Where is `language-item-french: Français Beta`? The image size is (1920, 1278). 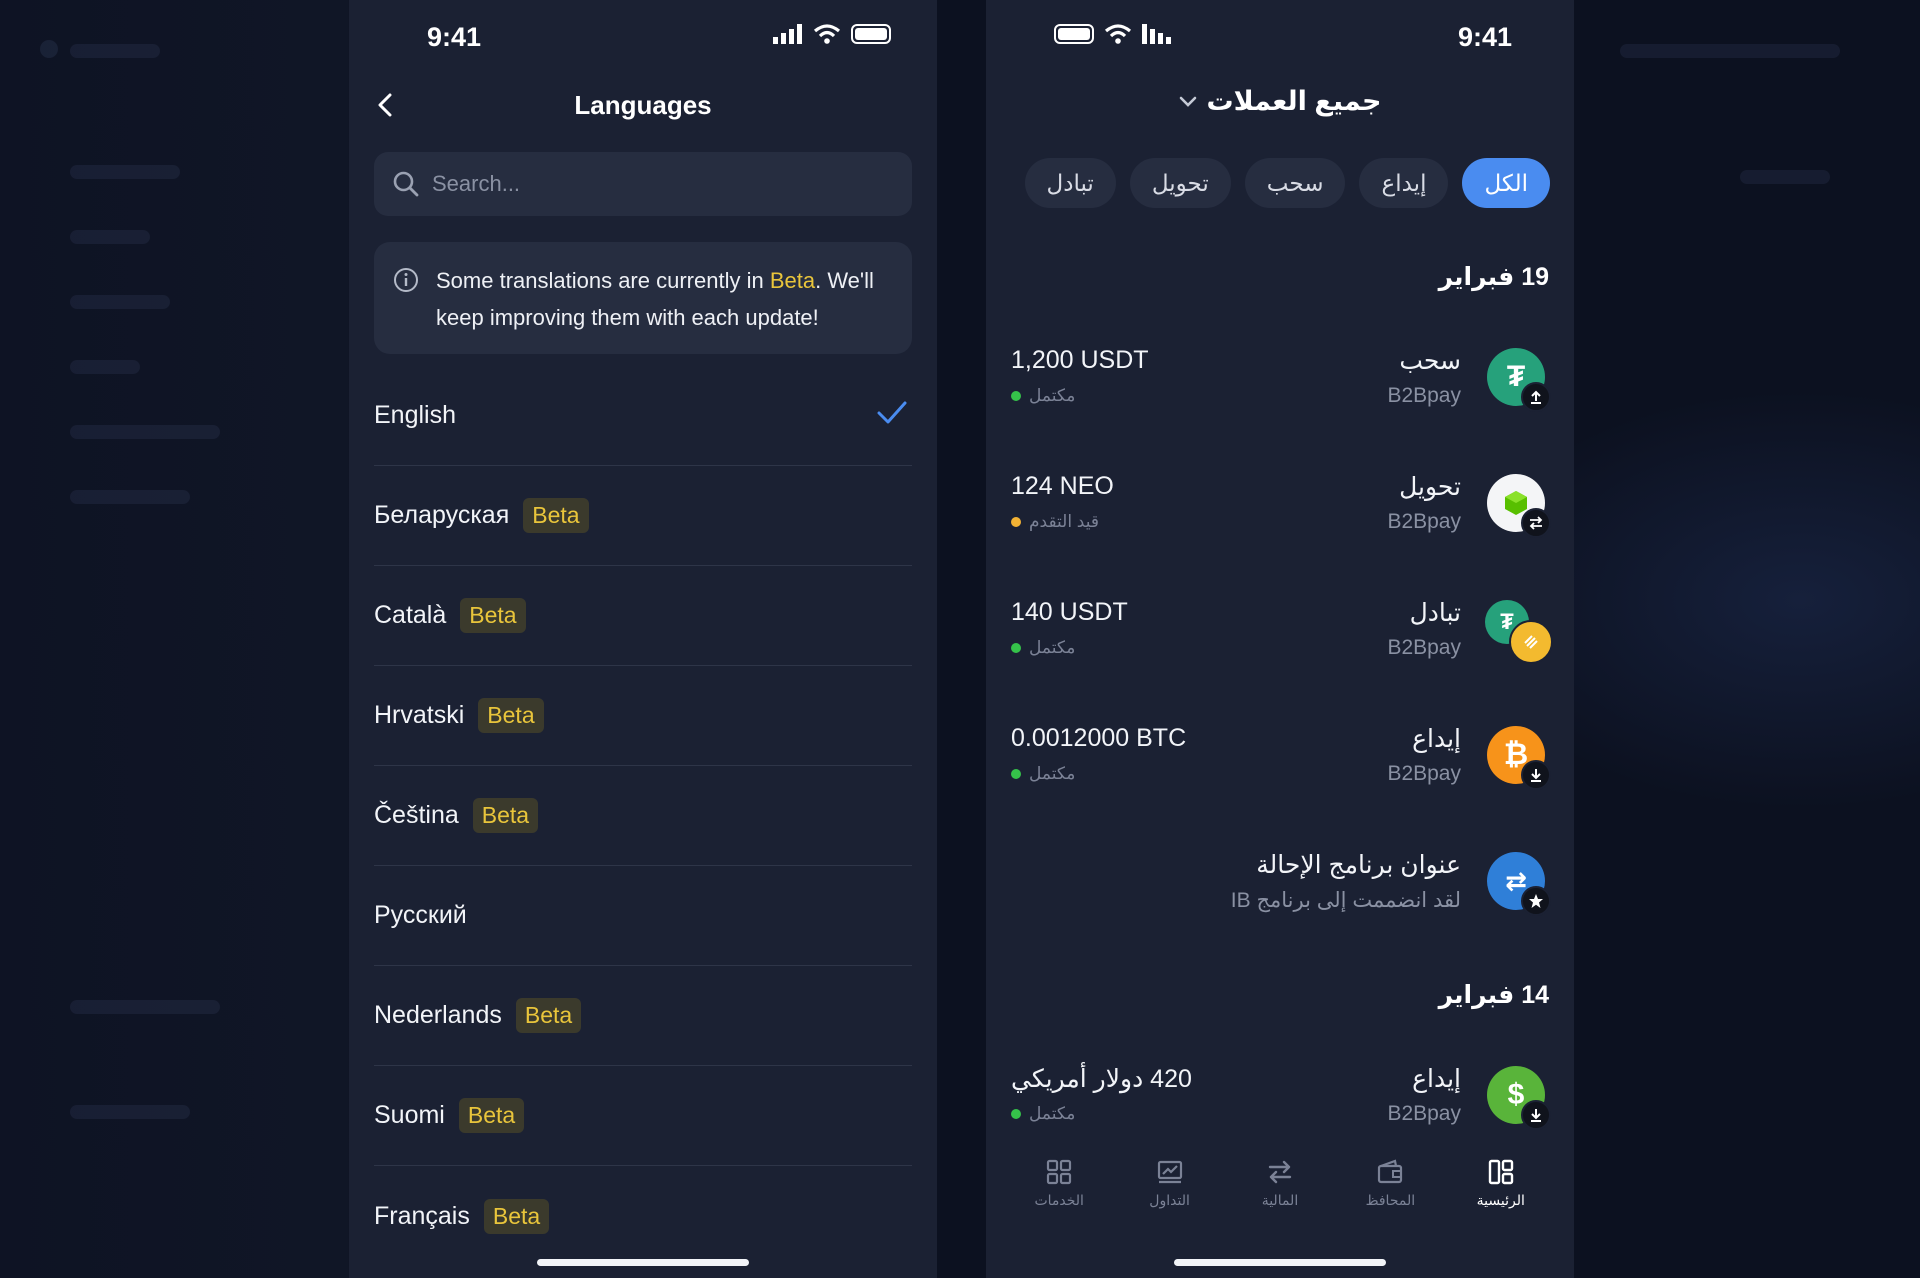 language-item-french: Français Beta is located at coordinates (643, 1216).